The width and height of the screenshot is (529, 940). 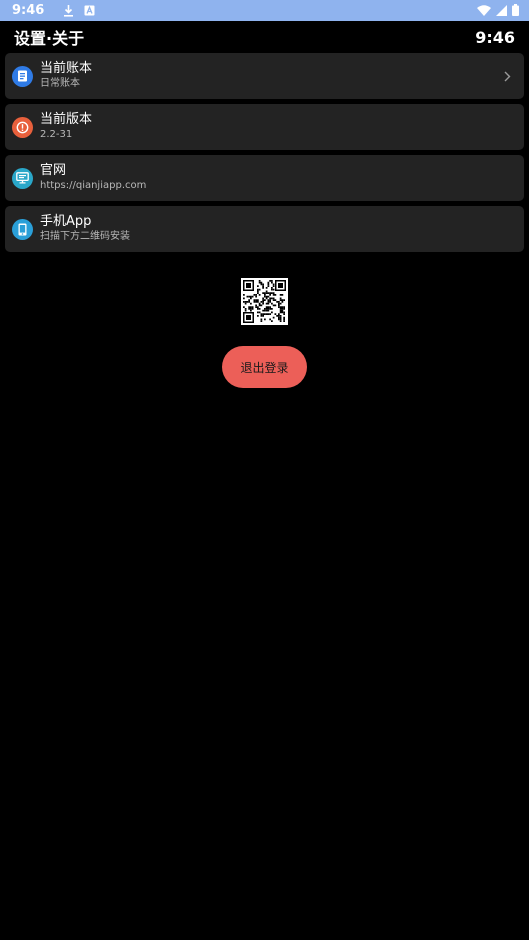 I want to click on card-title: 官网, so click(x=53, y=170).